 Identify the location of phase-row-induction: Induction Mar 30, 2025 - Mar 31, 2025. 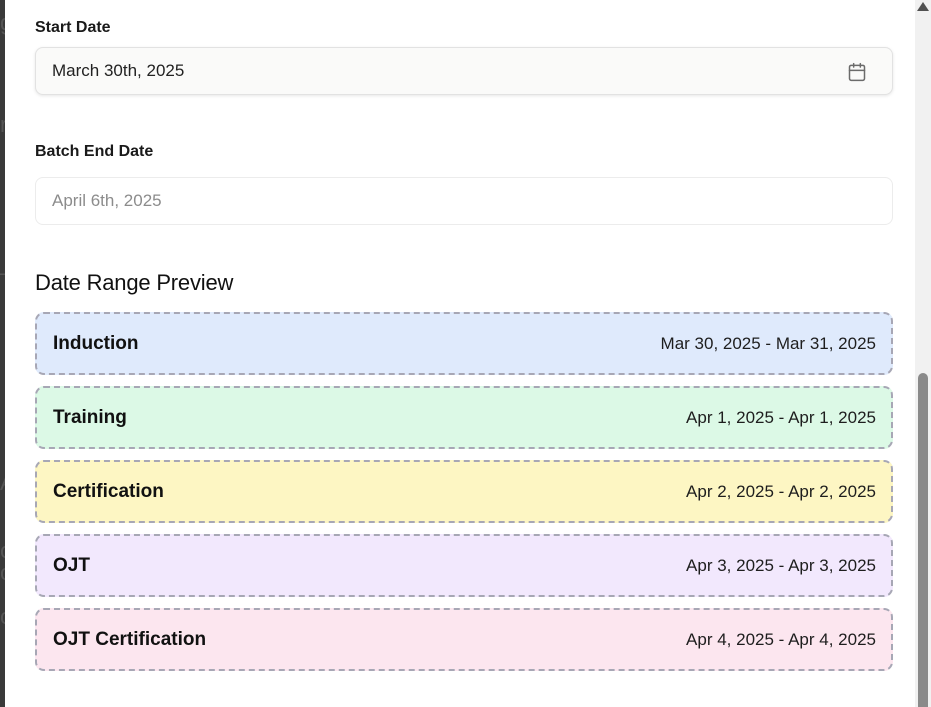
(464, 343).